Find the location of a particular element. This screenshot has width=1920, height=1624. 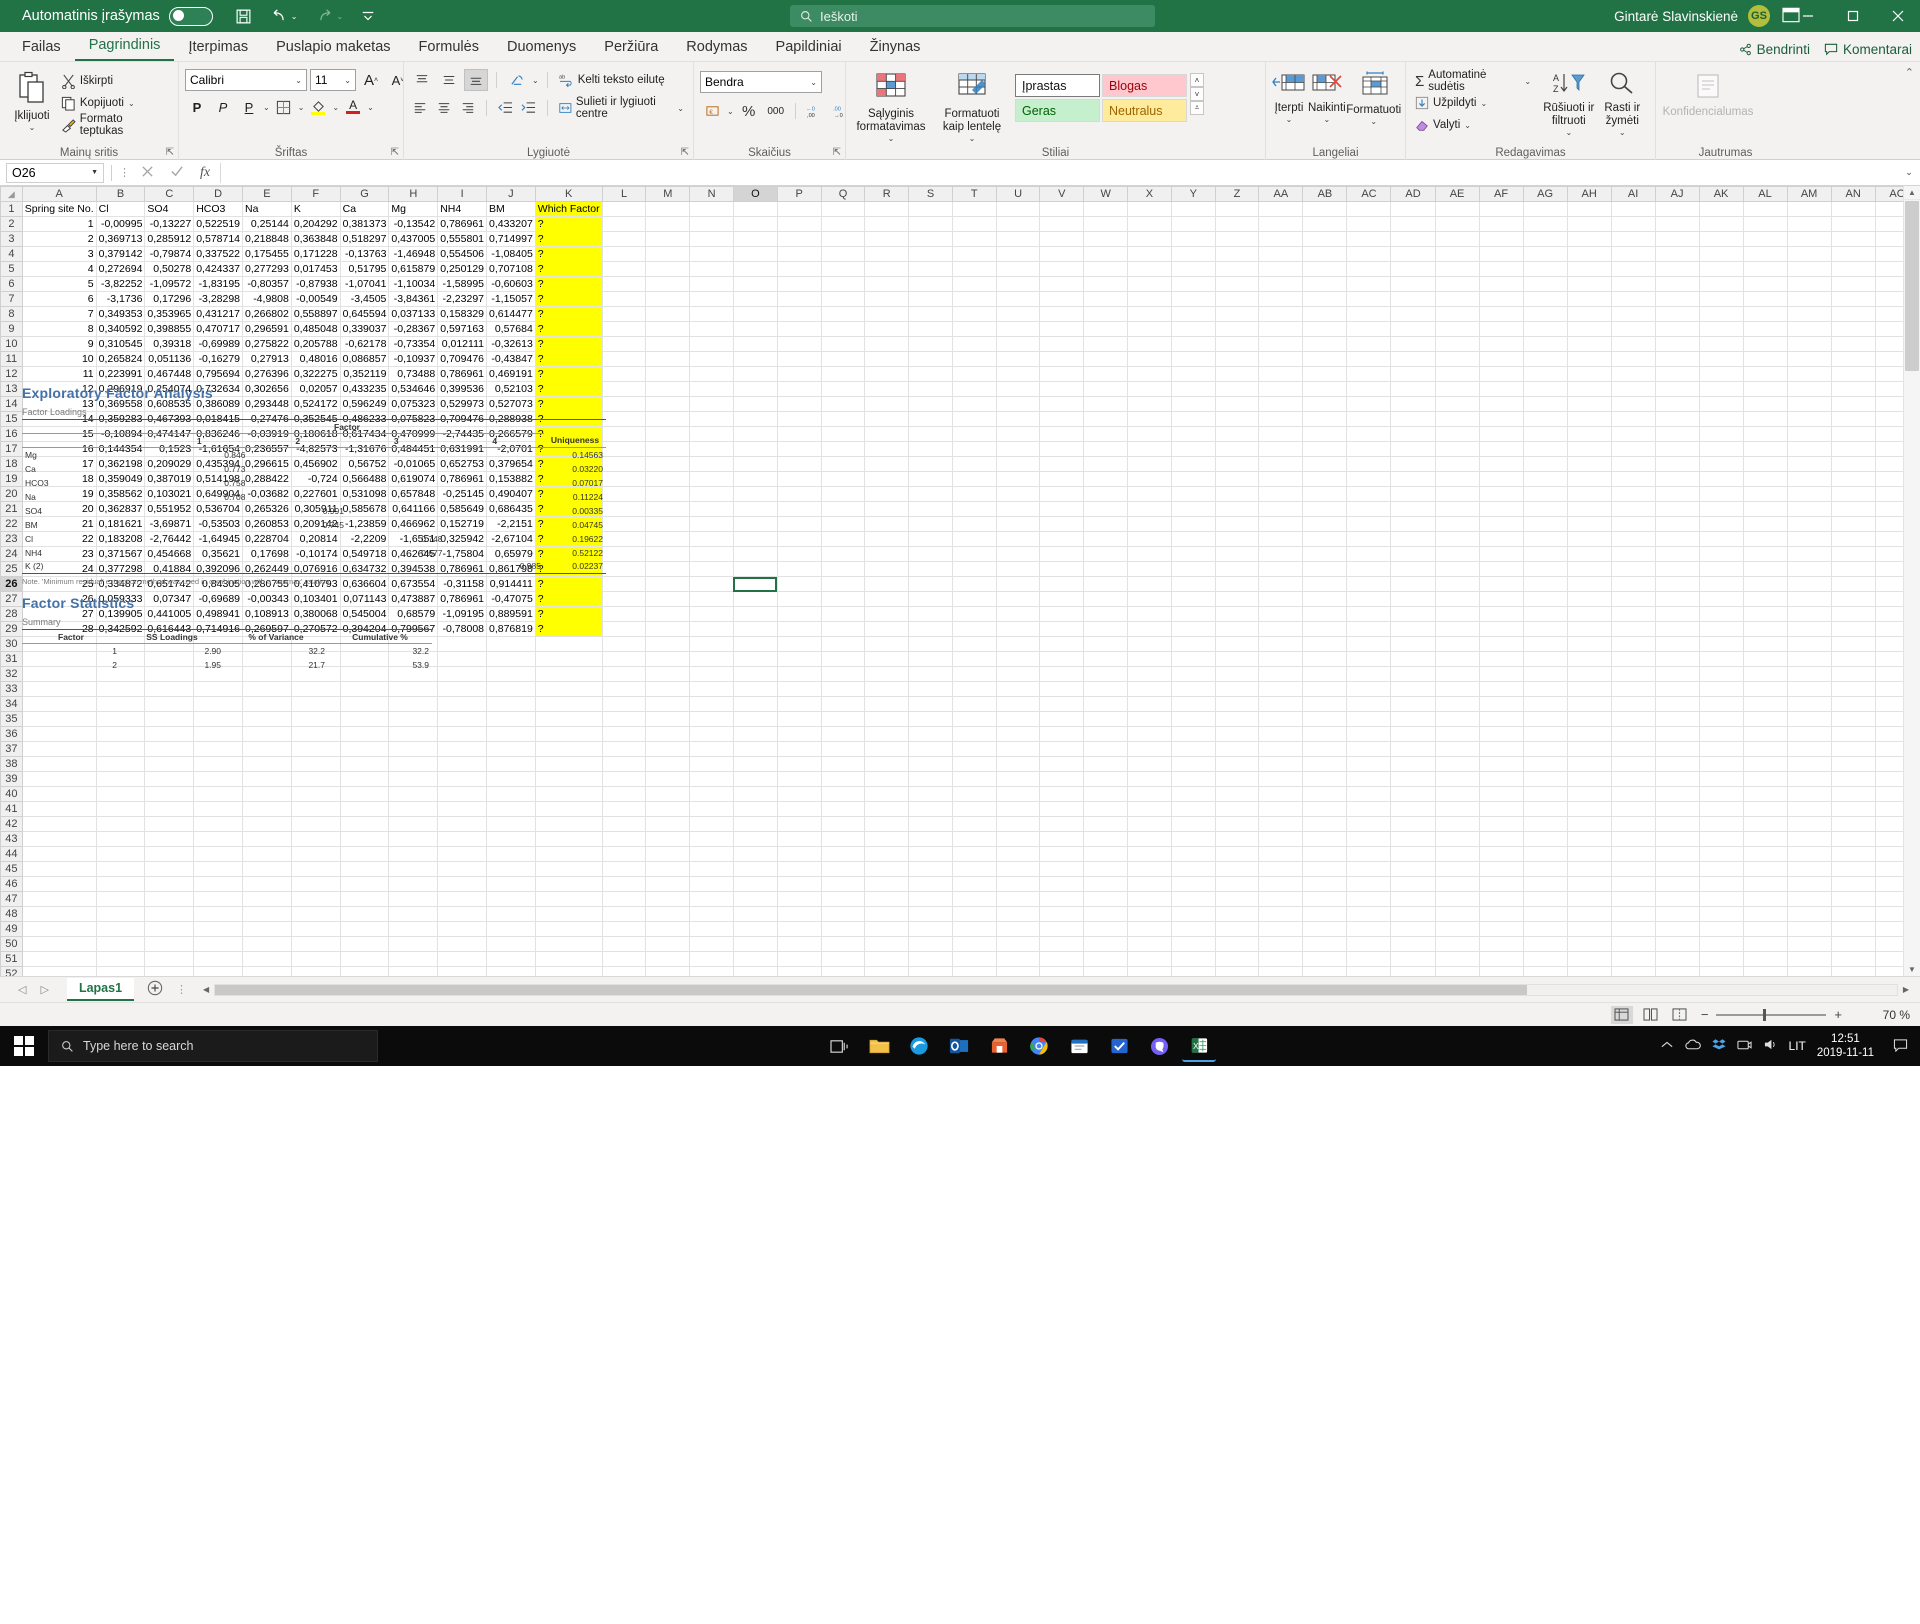

cell-G47 is located at coordinates (364, 899).